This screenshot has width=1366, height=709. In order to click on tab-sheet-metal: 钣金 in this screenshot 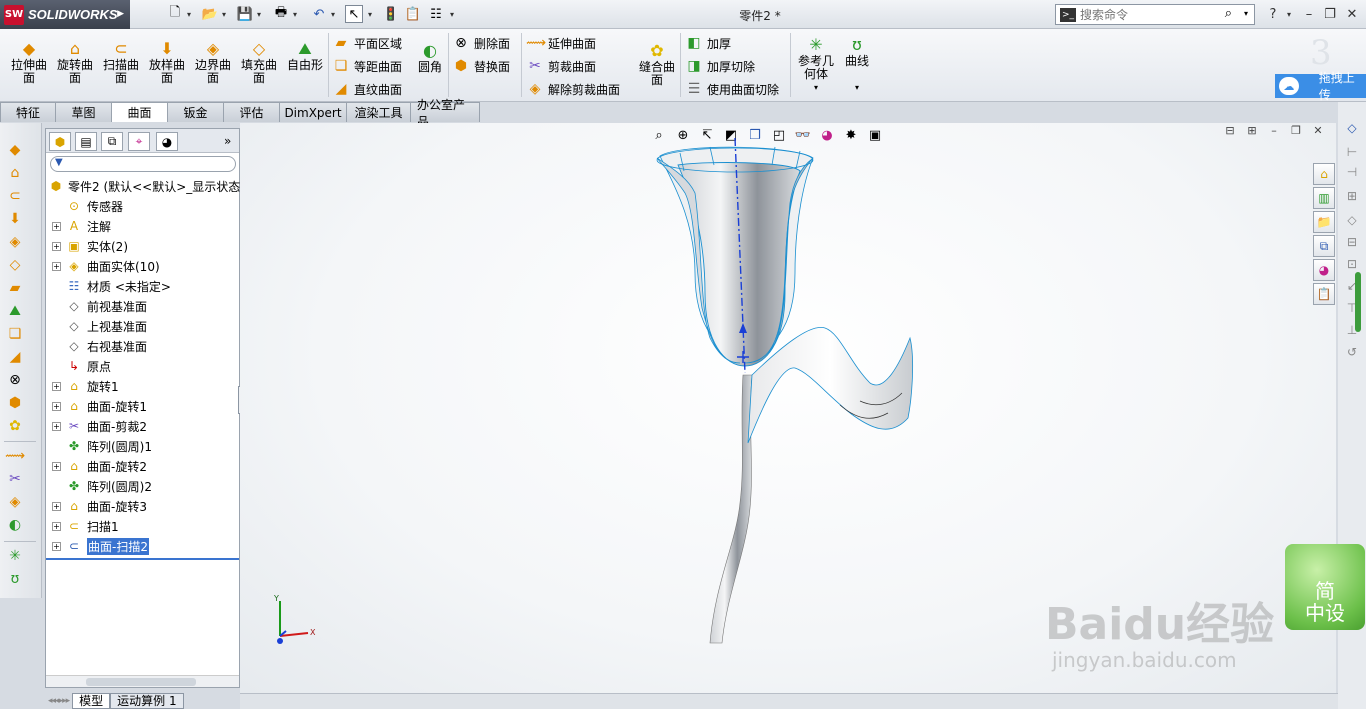, I will do `click(195, 112)`.